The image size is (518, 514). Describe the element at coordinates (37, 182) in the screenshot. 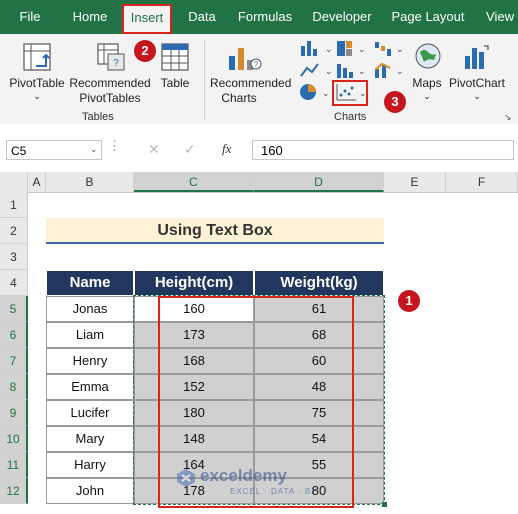

I see `column-header-a: A` at that location.